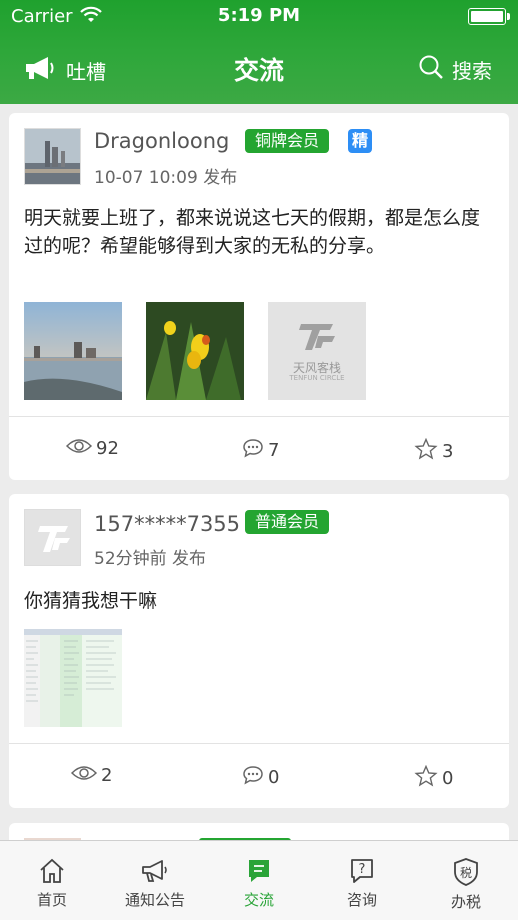  Describe the element at coordinates (287, 141) in the screenshot. I see `member-badge: 铜牌会员` at that location.